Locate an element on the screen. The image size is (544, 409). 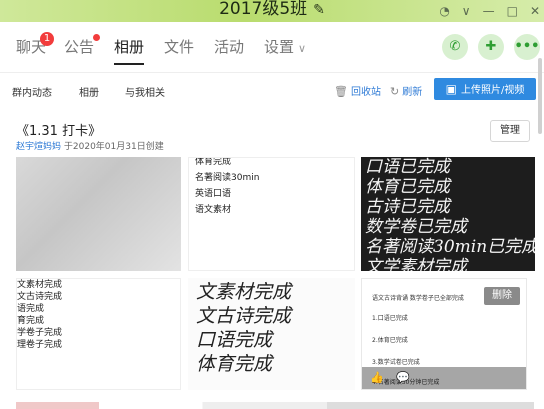
photo-text-line: 语文古诗背诵 数学卷子已全部完成 is located at coordinates (418, 298).